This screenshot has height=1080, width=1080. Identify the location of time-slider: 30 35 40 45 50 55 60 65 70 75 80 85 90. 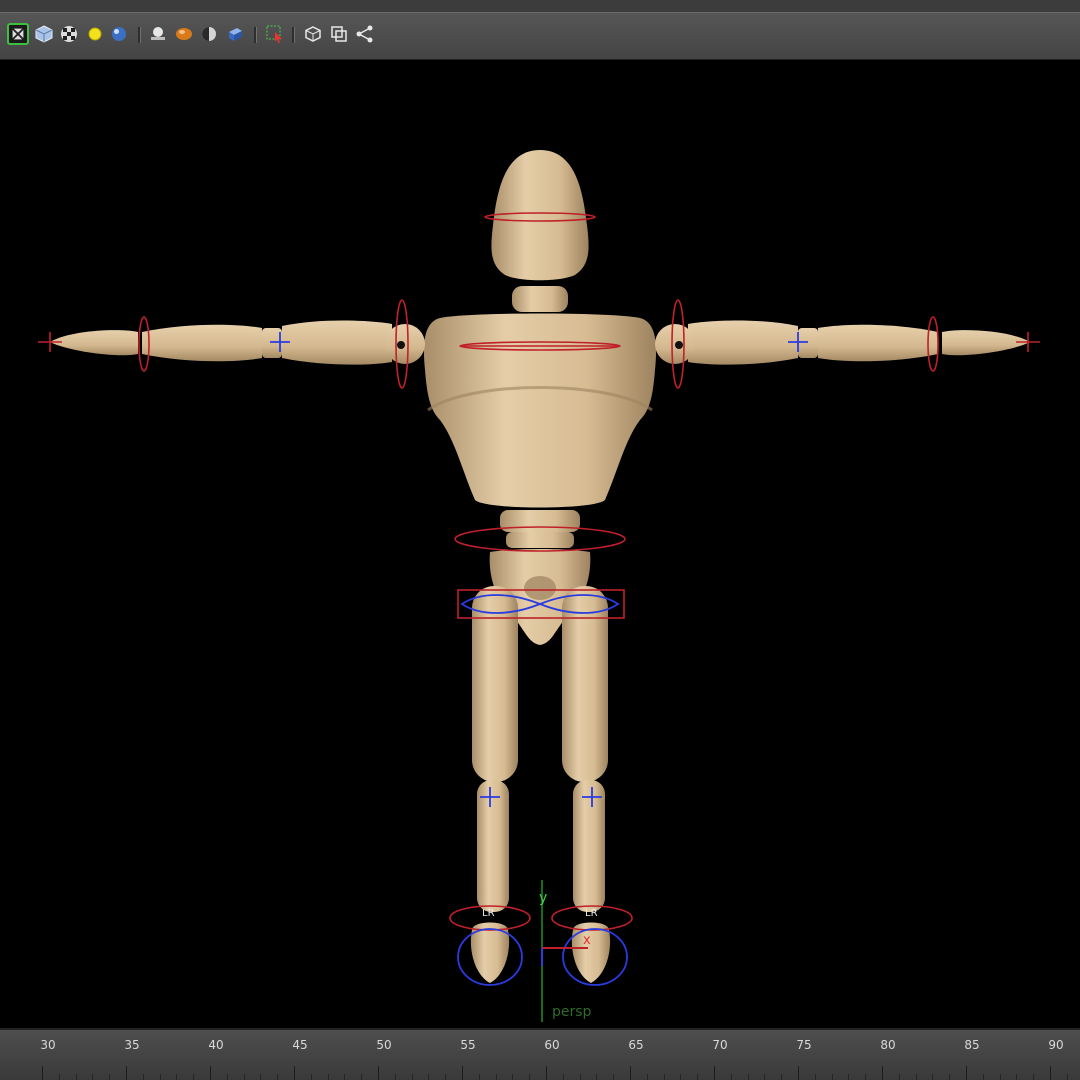
(540, 1054).